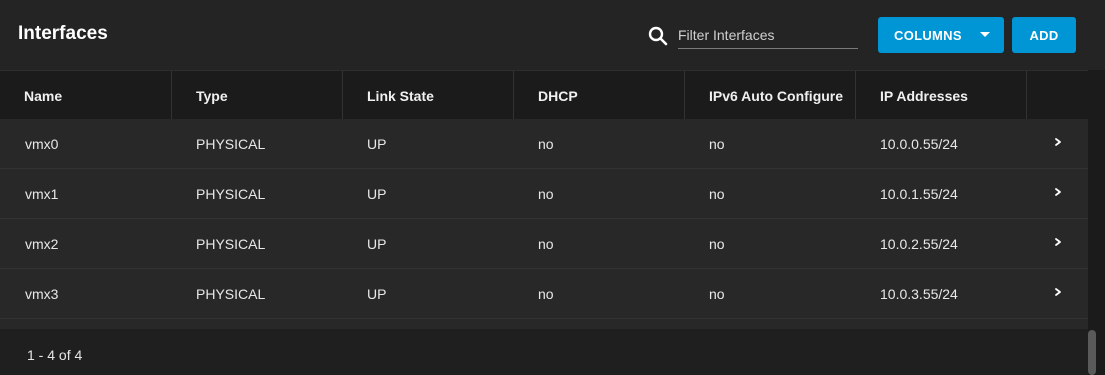 The height and width of the screenshot is (375, 1105). Describe the element at coordinates (941, 95) in the screenshot. I see `column-header-ip-addresses: IP Addresses` at that location.